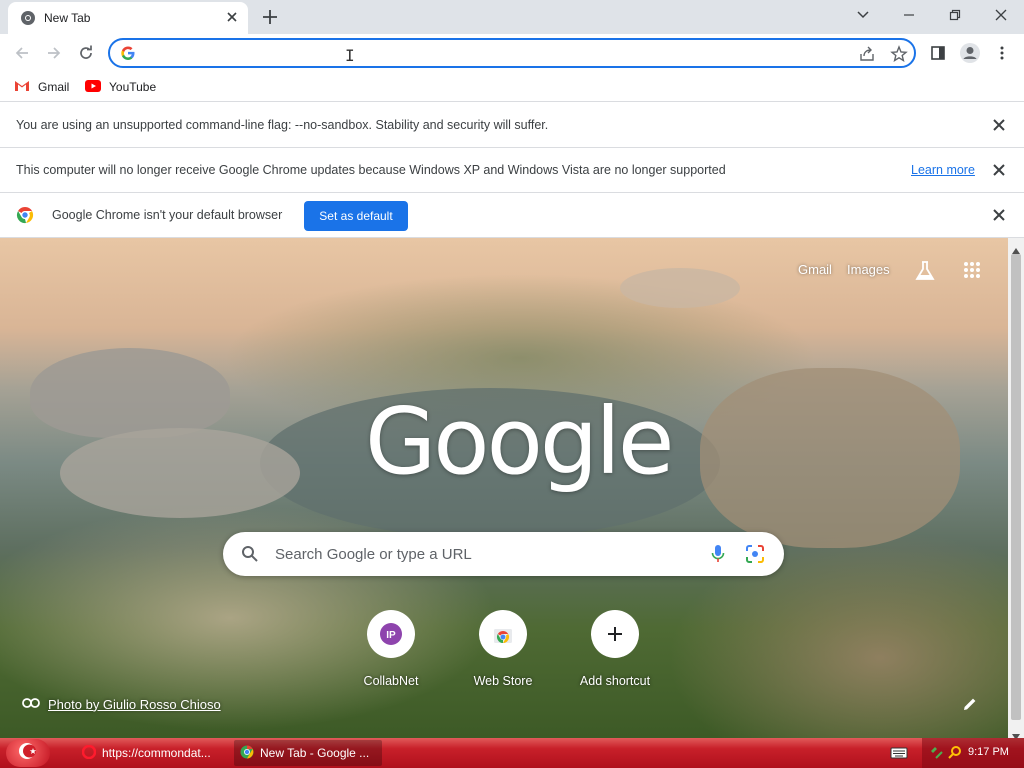 The height and width of the screenshot is (768, 1024). What do you see at coordinates (503, 681) in the screenshot?
I see `shortcut-label: Web Store` at bounding box center [503, 681].